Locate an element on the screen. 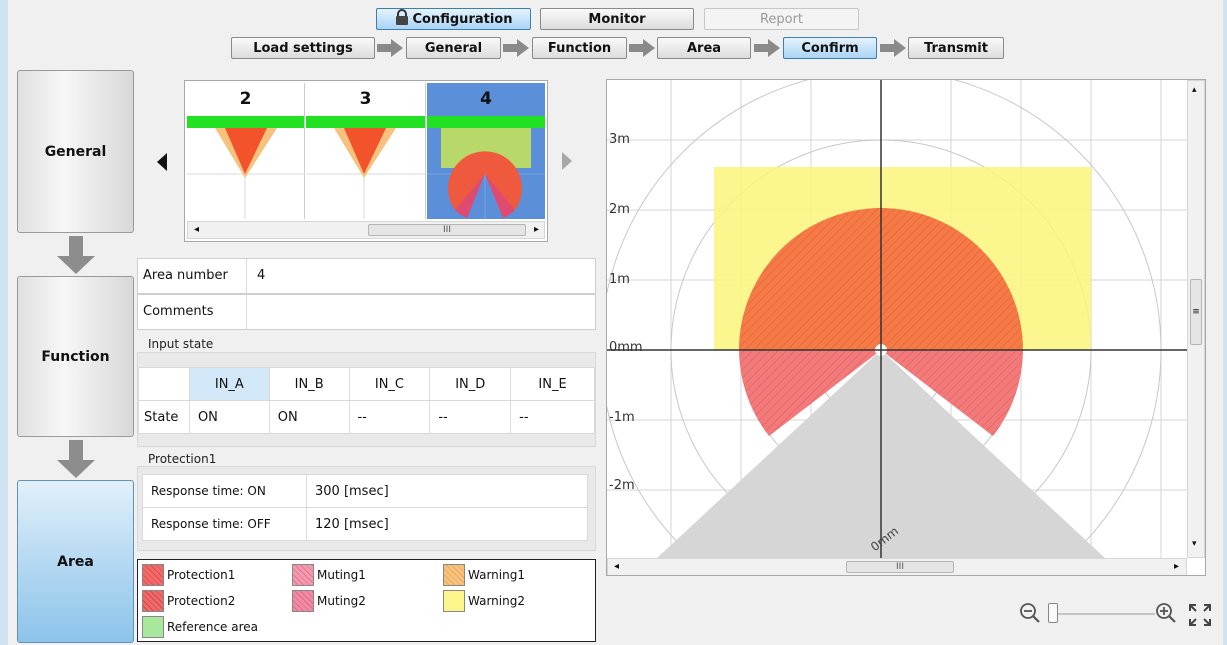 The image size is (1227, 645). y-label: -1m is located at coordinates (622, 417).